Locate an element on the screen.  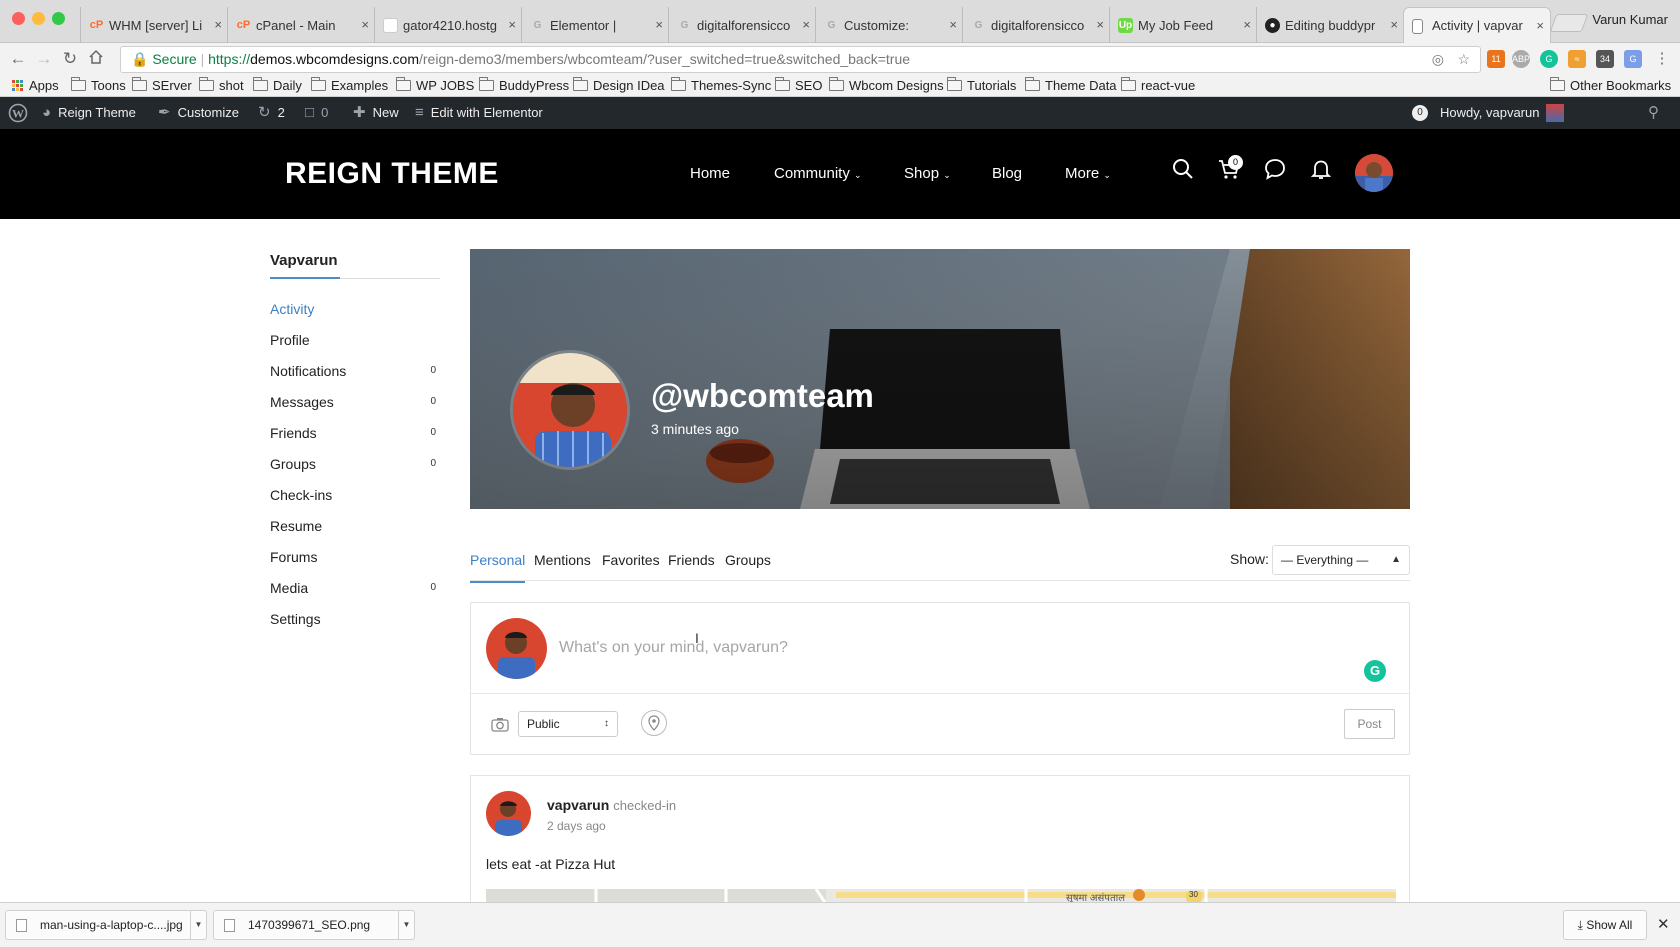
forward-arrow-icon: → is located at coordinates (44, 59).